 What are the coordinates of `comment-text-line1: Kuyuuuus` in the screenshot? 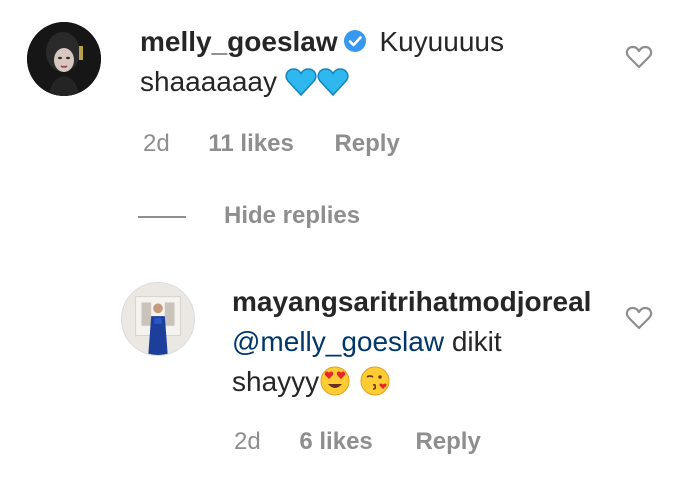 It's located at (441, 41).